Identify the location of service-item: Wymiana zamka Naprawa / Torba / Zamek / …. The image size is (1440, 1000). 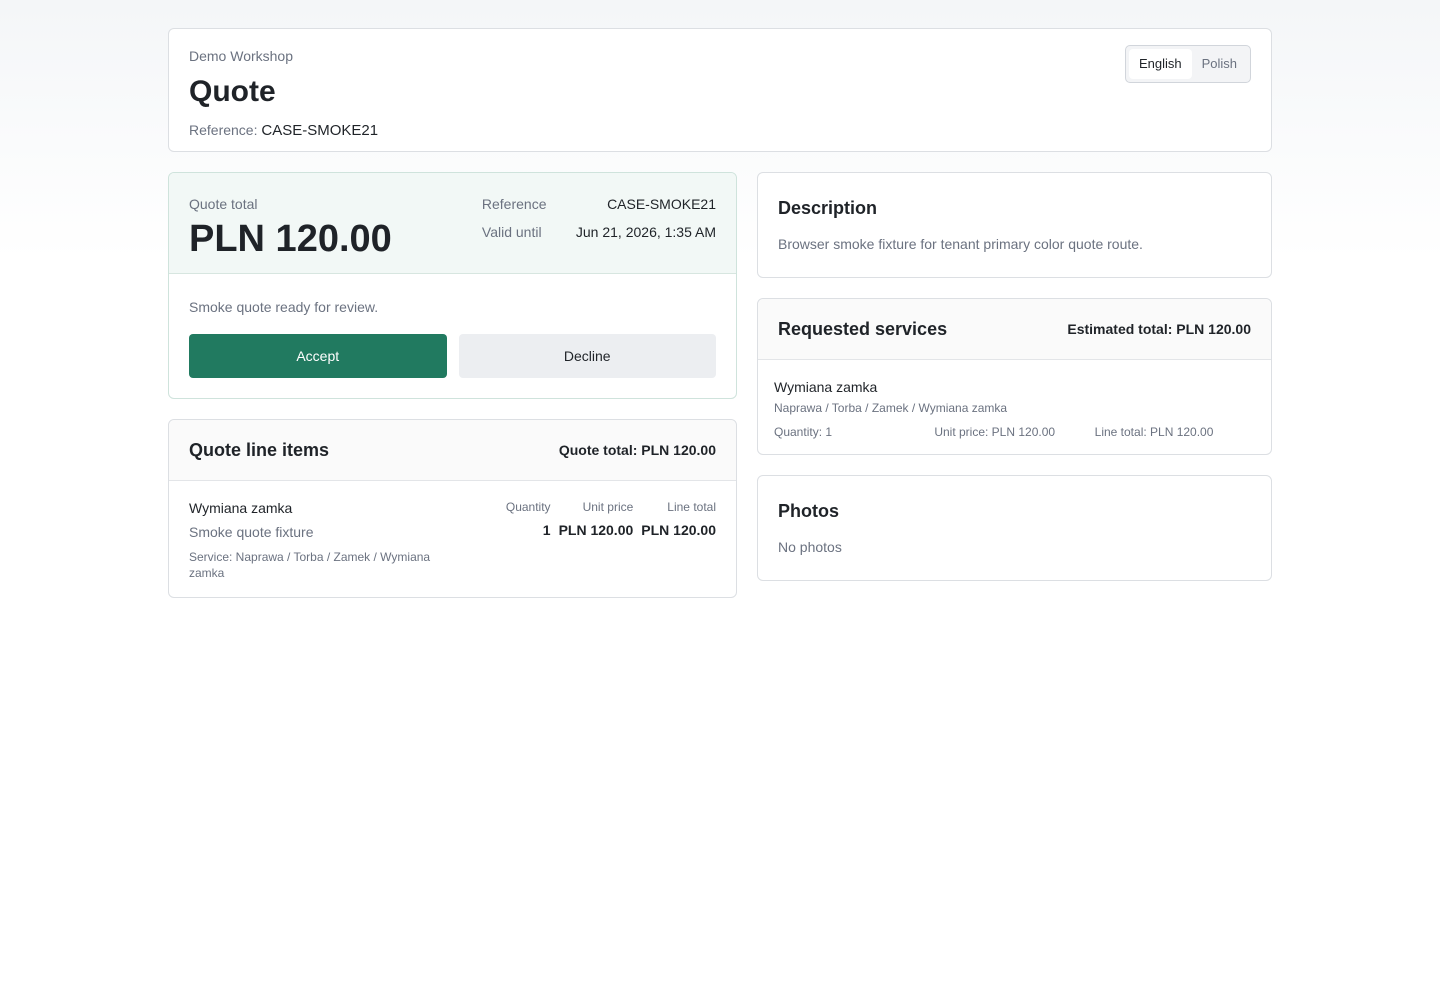
(1014, 407).